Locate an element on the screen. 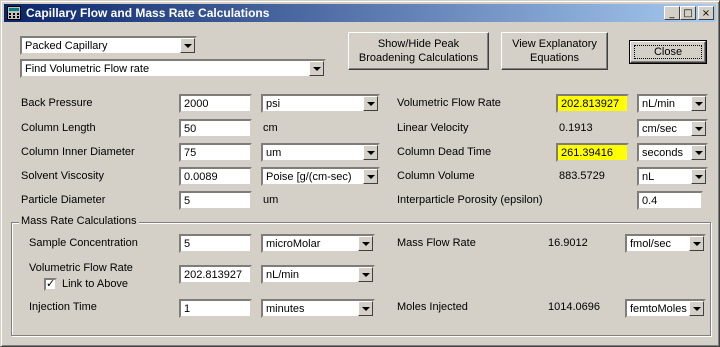  mass-rate-unit-value: fmol/sec is located at coordinates (650, 244).